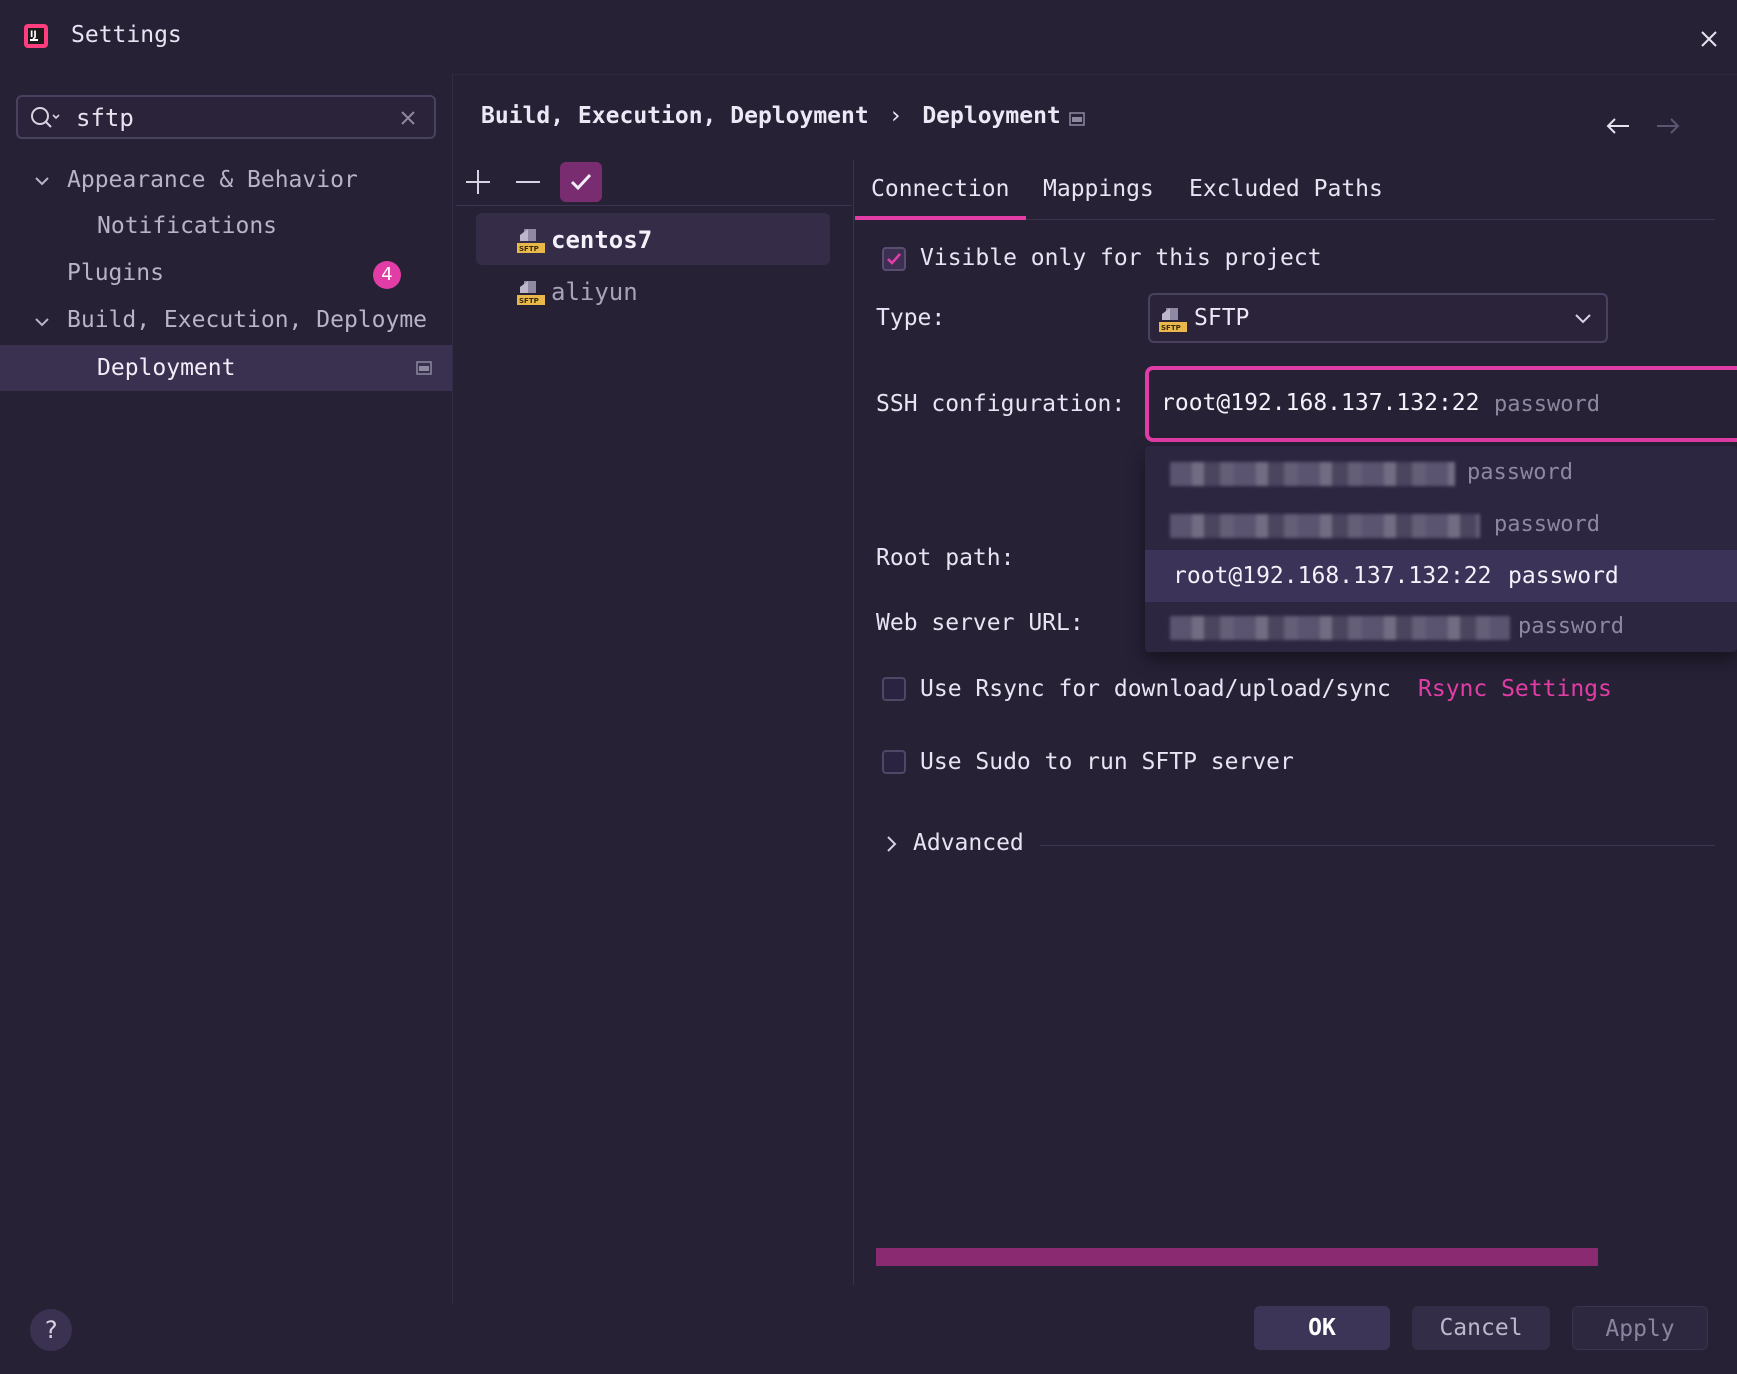  Describe the element at coordinates (945, 558) in the screenshot. I see `root-path-label: Root path:` at that location.